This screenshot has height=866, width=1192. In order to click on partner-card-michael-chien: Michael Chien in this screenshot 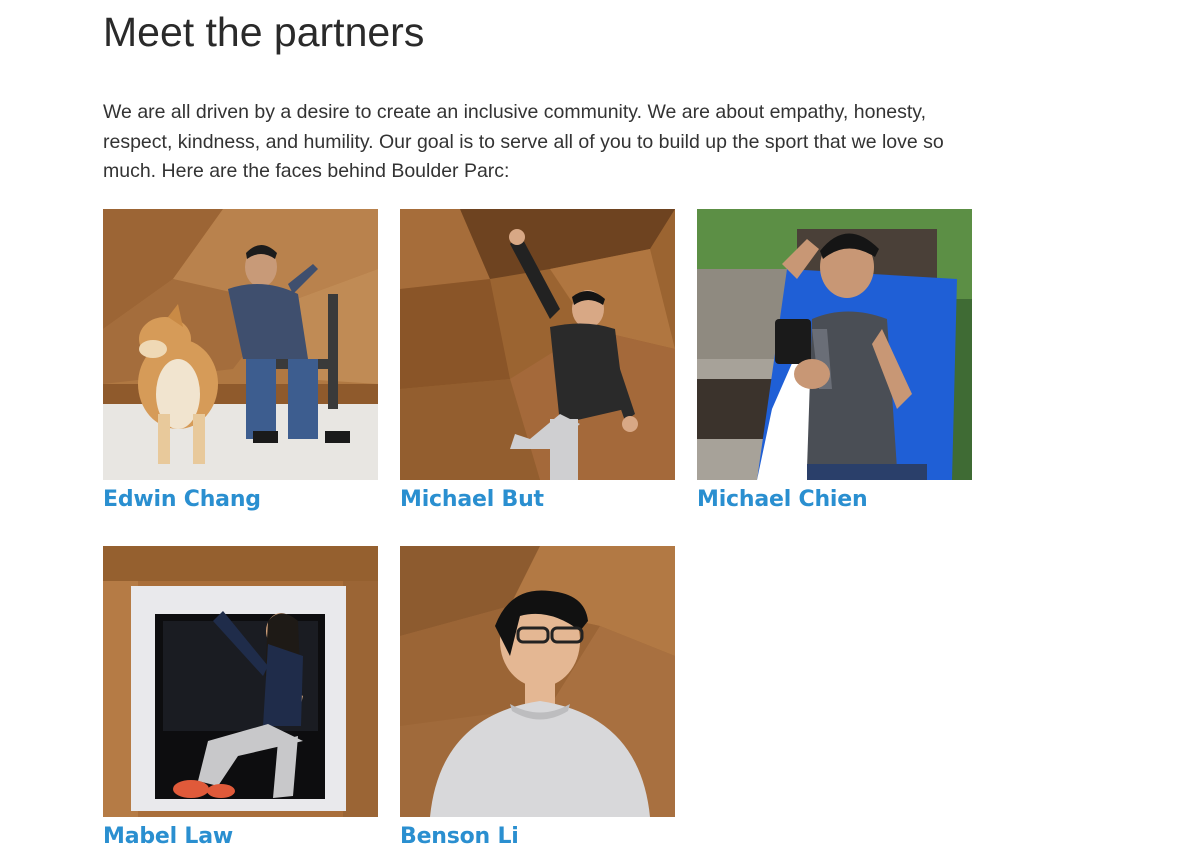, I will do `click(834, 360)`.